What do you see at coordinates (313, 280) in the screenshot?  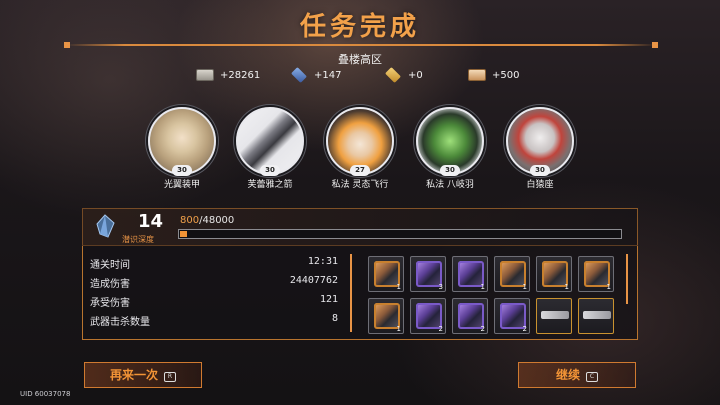 I see `stat-value: 24407762` at bounding box center [313, 280].